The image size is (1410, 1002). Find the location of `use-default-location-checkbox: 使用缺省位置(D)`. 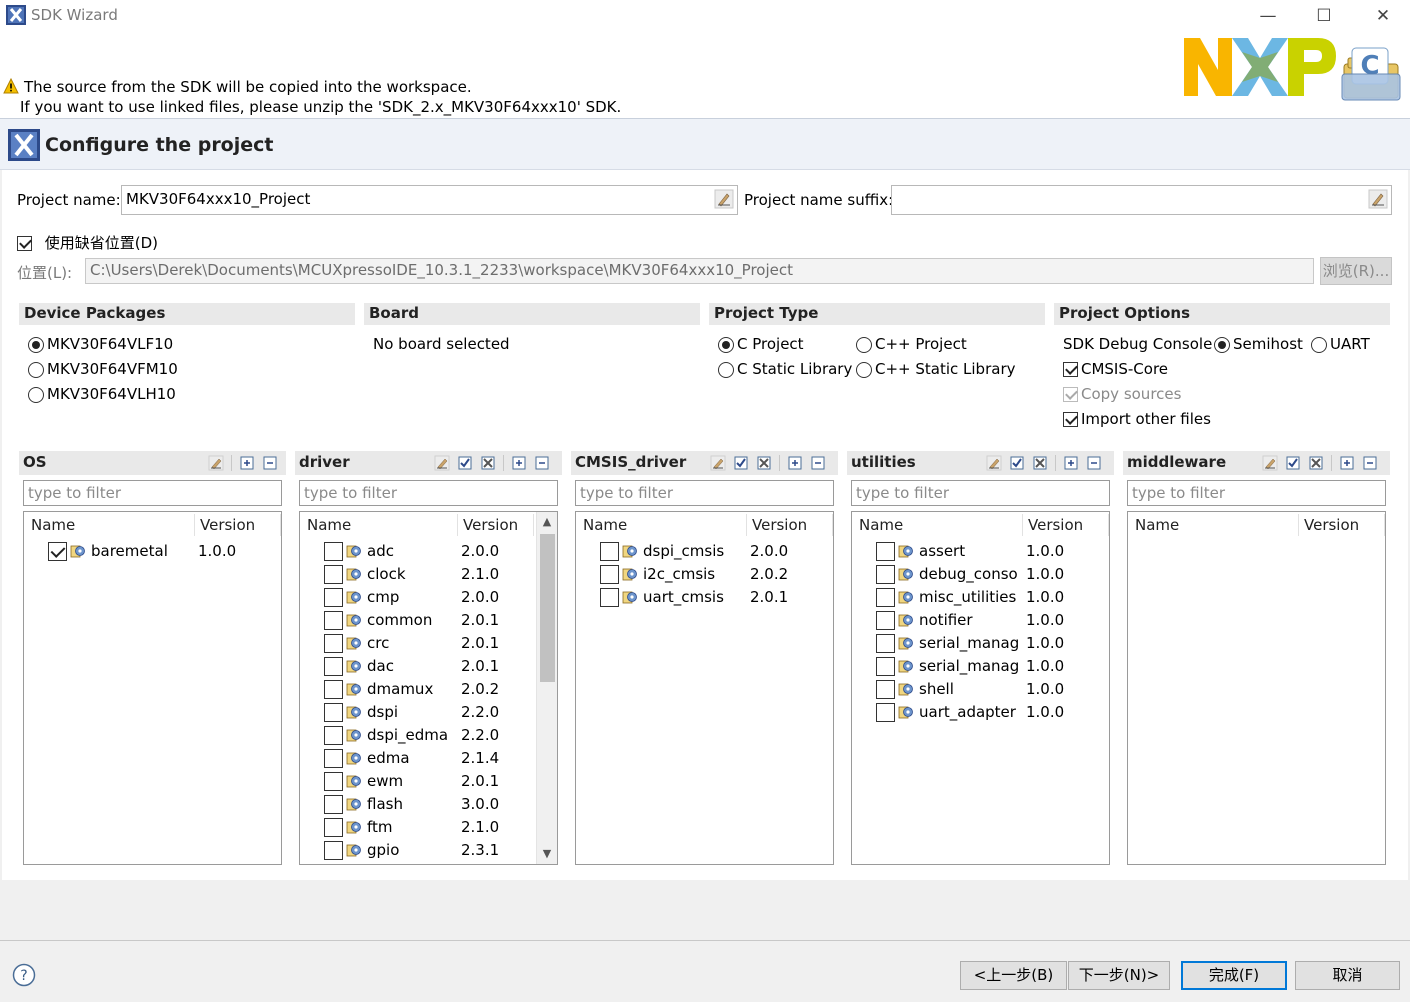

use-default-location-checkbox: 使用缺省位置(D) is located at coordinates (87, 242).